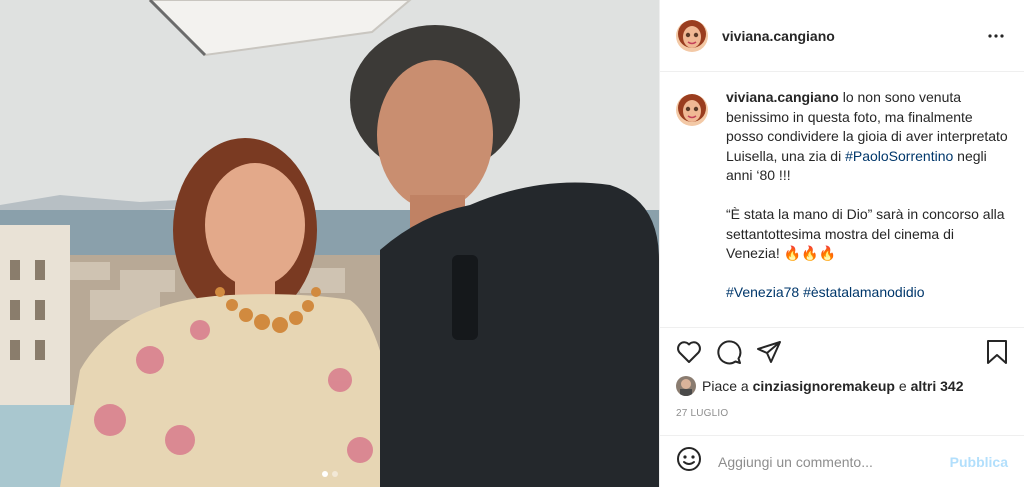  What do you see at coordinates (902, 386) in the screenshot?
I see `likes-middle: e` at bounding box center [902, 386].